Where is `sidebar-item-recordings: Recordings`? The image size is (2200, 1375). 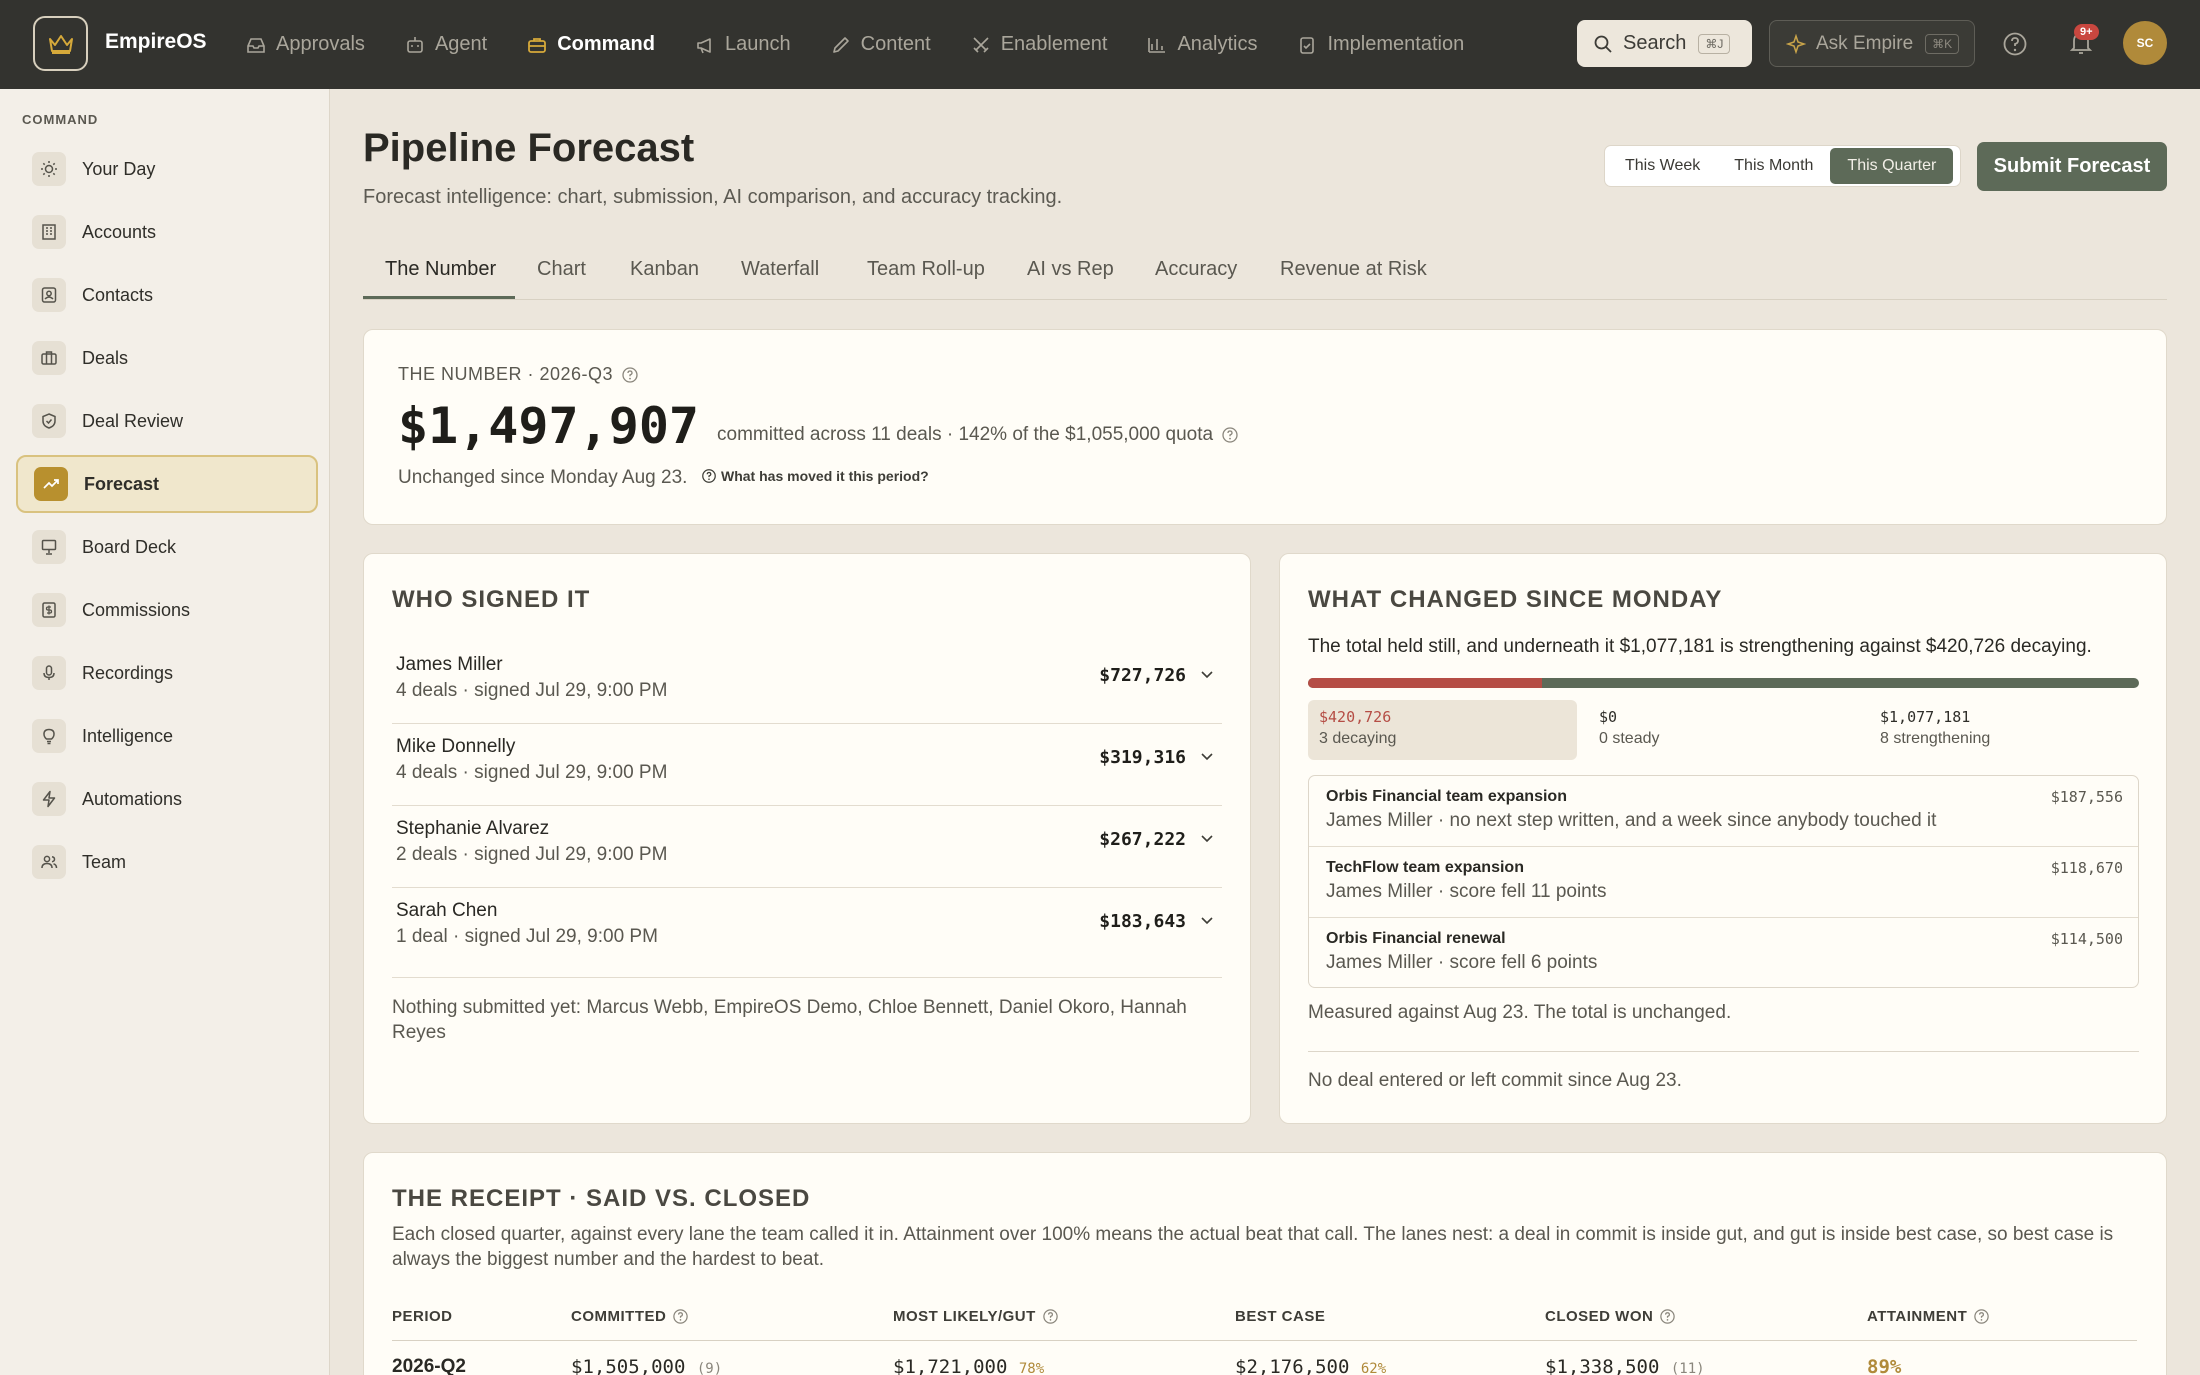 sidebar-item-recordings: Recordings is located at coordinates (167, 673).